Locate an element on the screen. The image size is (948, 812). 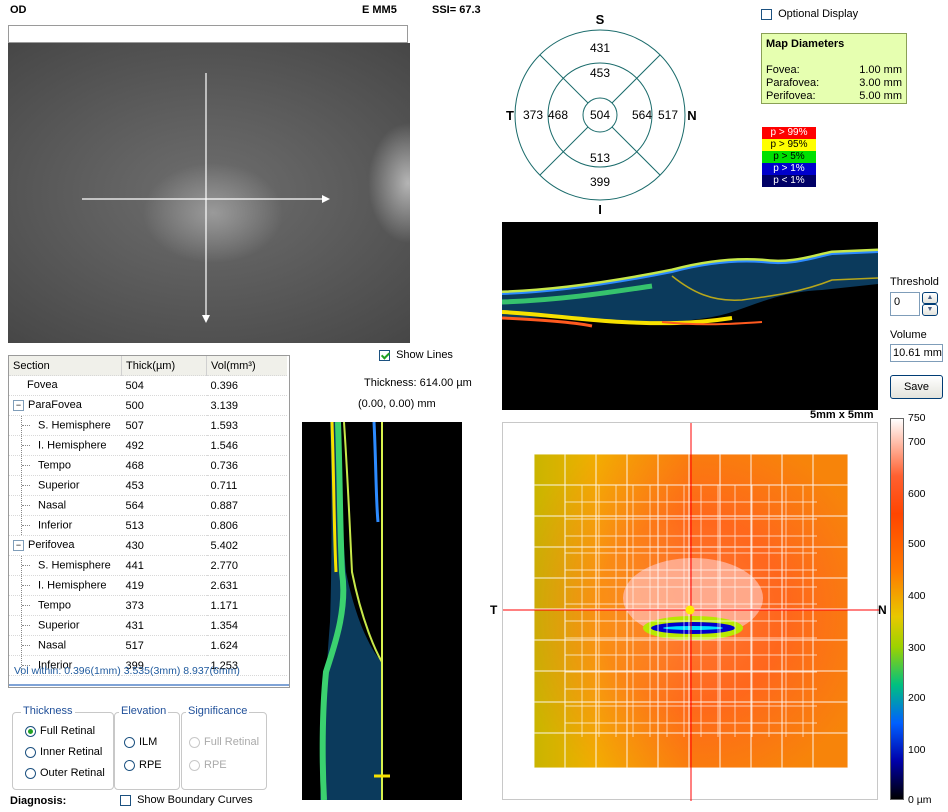
header-vol: Vol(mm³) is located at coordinates (246, 366).